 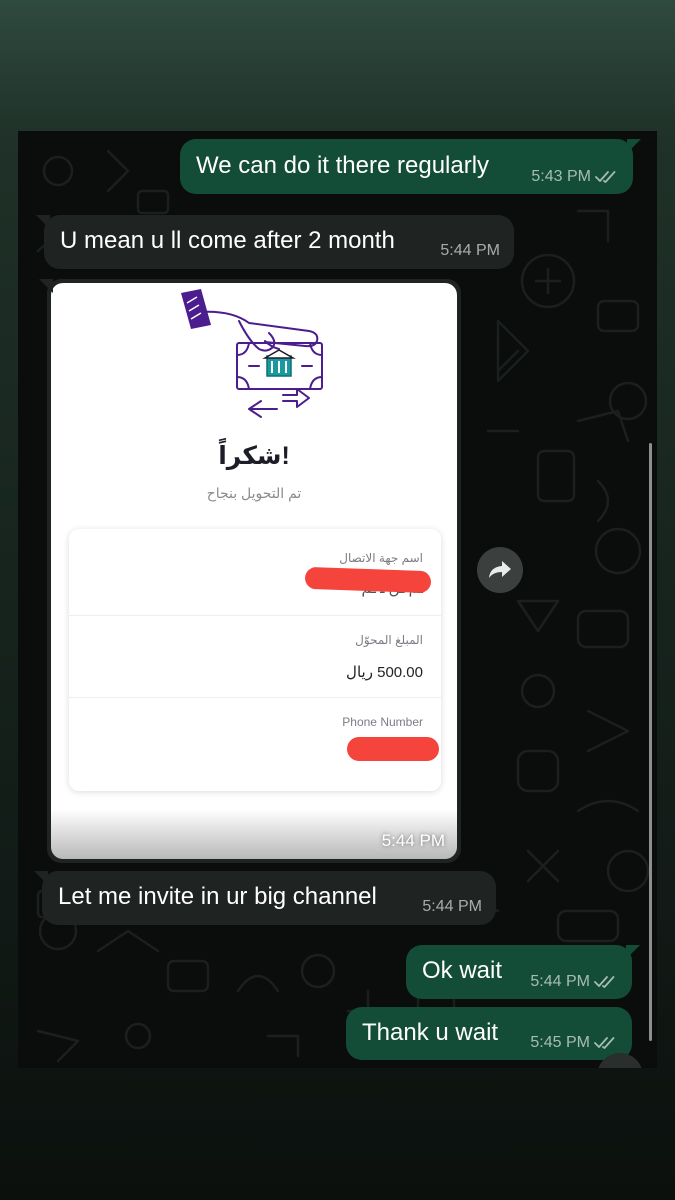 What do you see at coordinates (384, 672) in the screenshot?
I see `amount-value: 500.00 ريال` at bounding box center [384, 672].